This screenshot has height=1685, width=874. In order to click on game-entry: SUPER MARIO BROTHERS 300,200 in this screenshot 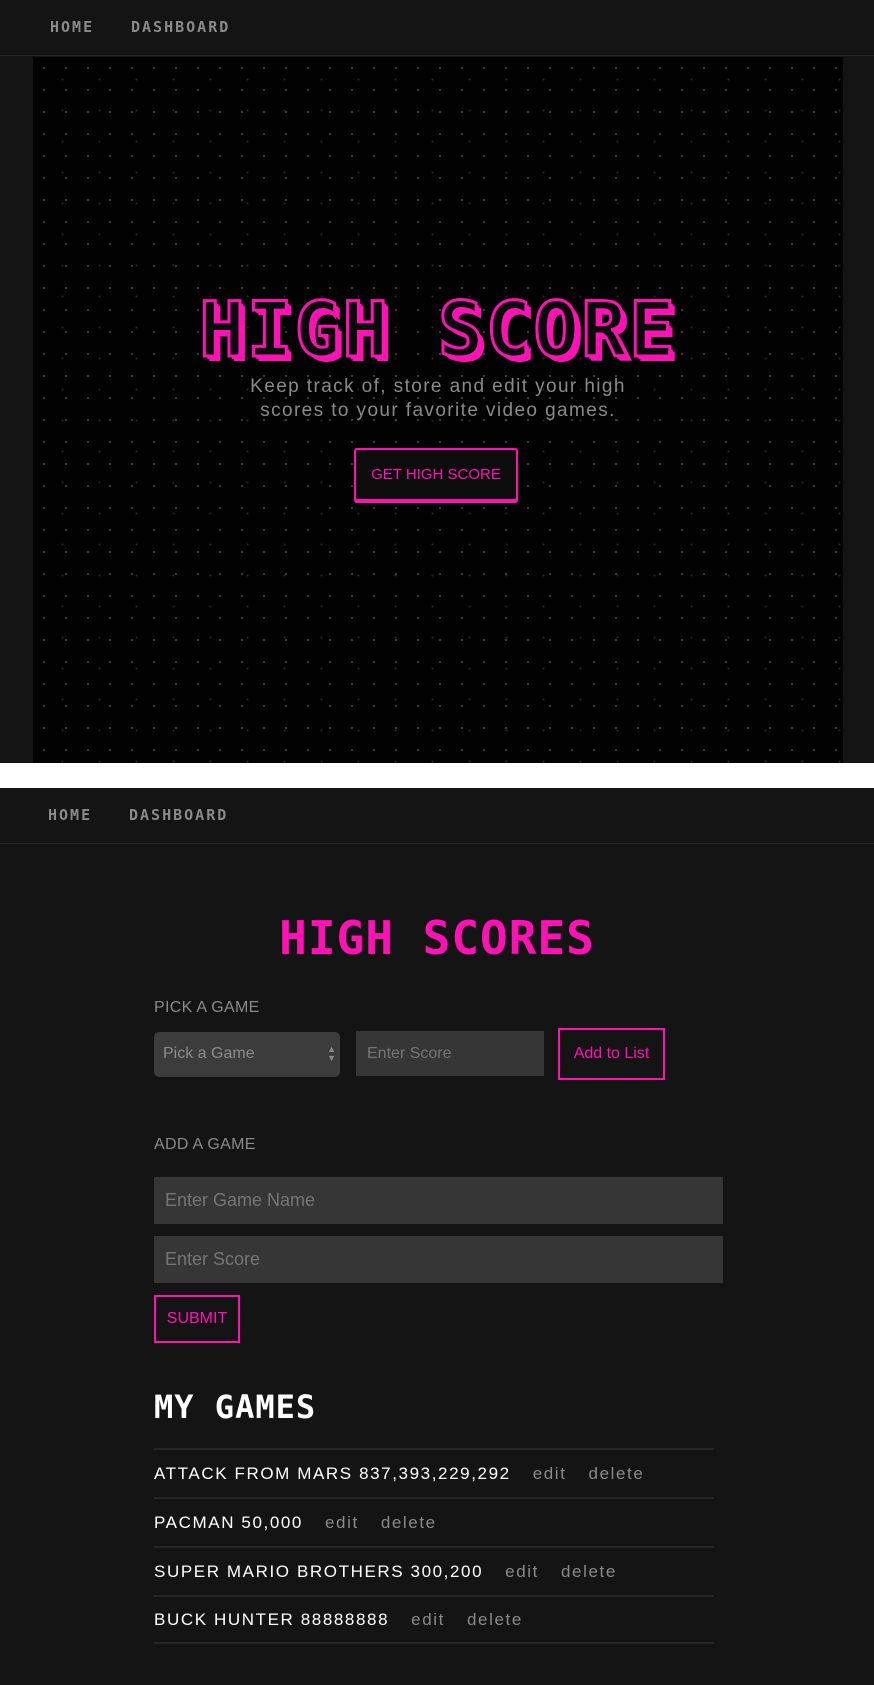, I will do `click(319, 1571)`.